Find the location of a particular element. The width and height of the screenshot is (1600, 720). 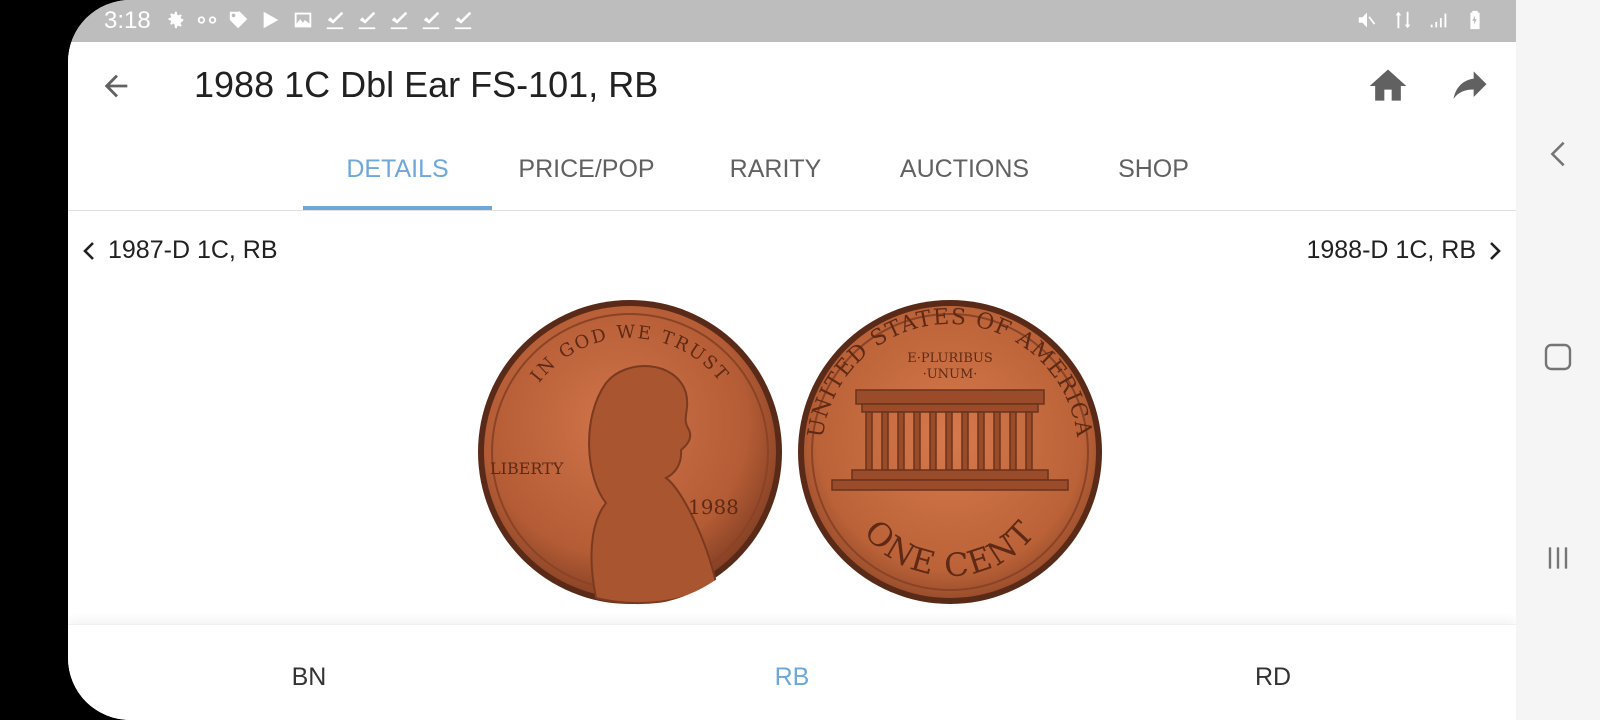

coin-obverse-image: IN GOD WE TRUST LIBERTY 1988 is located at coordinates (630, 452).